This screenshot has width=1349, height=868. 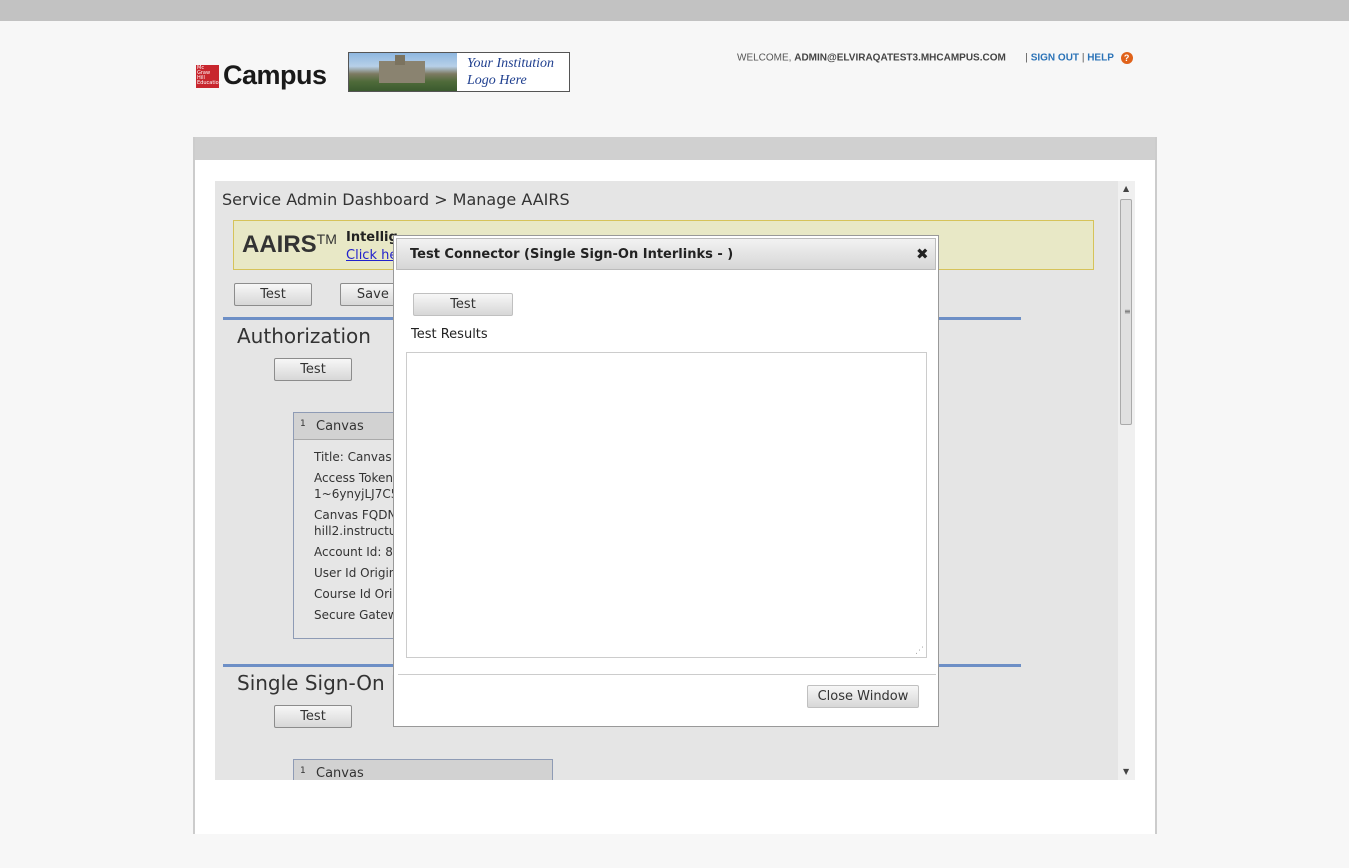 I want to click on dialog-footer-divider, so click(x=667, y=674).